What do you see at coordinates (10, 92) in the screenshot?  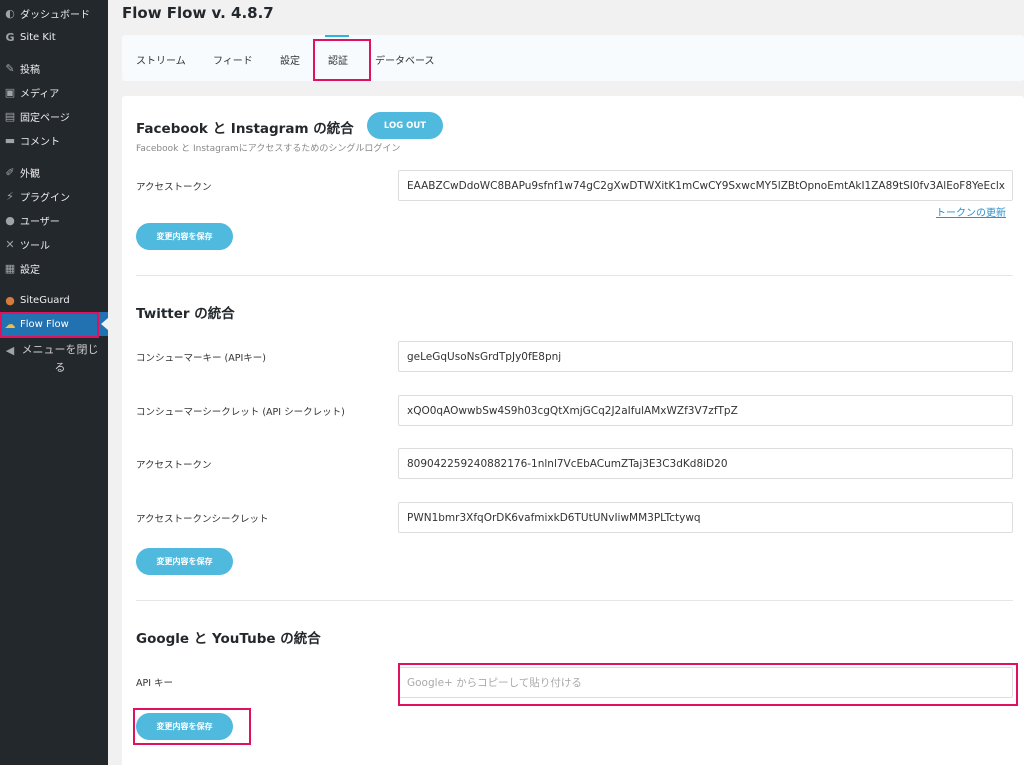 I see `media-icon: ▣` at bounding box center [10, 92].